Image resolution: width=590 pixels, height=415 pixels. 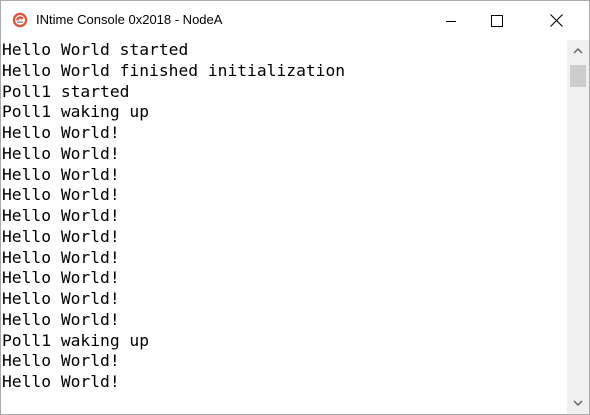 What do you see at coordinates (95, 49) in the screenshot?
I see `console-line: Hello World started` at bounding box center [95, 49].